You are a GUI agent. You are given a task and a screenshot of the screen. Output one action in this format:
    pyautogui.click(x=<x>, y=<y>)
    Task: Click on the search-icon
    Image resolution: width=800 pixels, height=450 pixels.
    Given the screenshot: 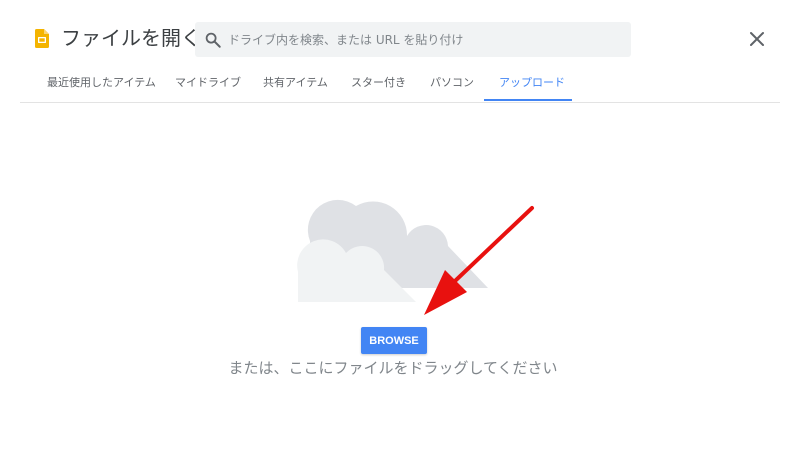 What is the action you would take?
    pyautogui.click(x=213, y=40)
    